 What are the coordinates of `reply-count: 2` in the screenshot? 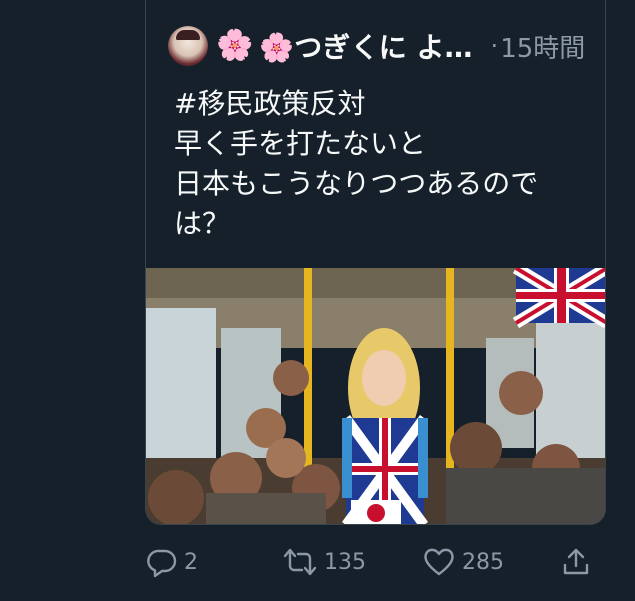 It's located at (191, 562).